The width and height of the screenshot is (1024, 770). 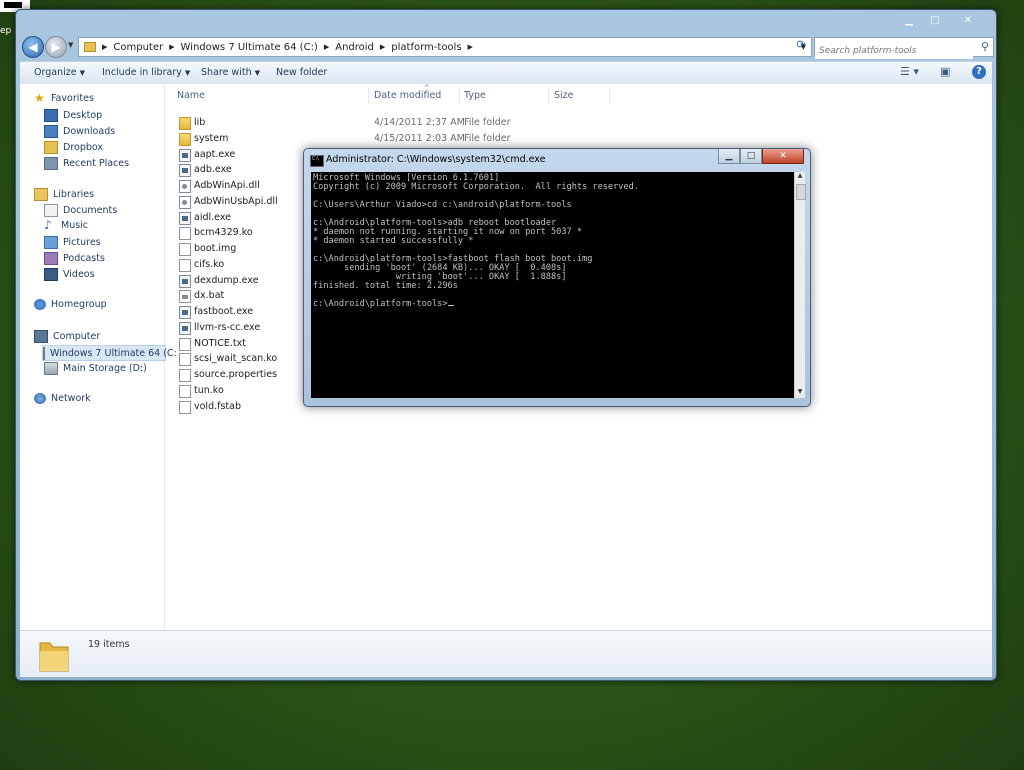 What do you see at coordinates (729, 156) in the screenshot?
I see `cmd-minimize-button: ▁` at bounding box center [729, 156].